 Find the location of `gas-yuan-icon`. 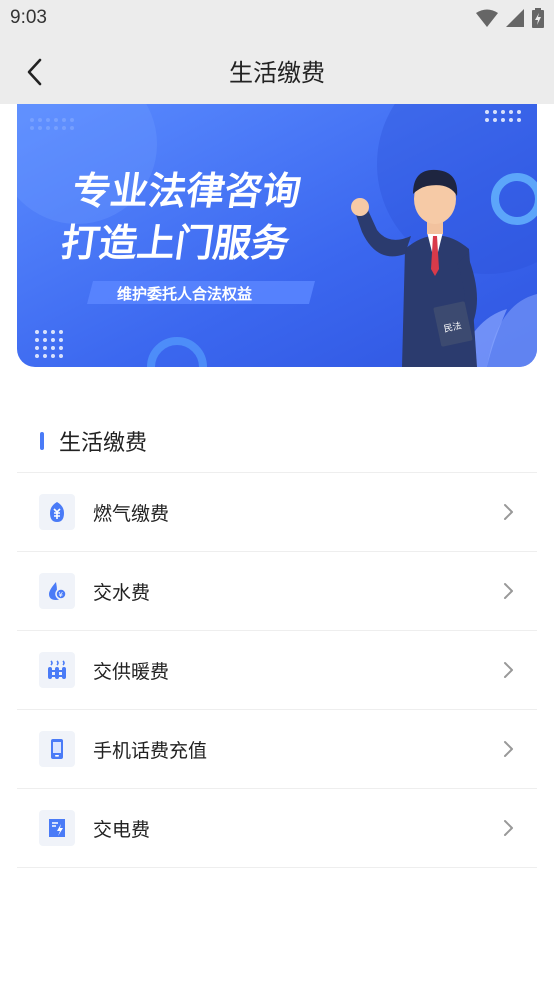

gas-yuan-icon is located at coordinates (57, 512).